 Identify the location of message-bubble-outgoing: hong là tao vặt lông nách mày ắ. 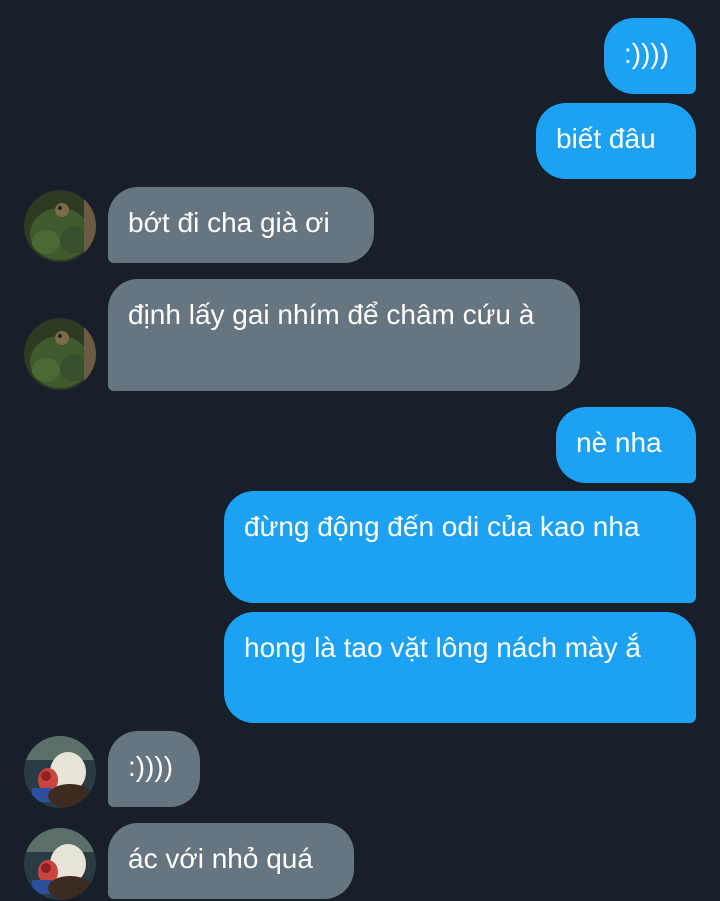
(460, 667).